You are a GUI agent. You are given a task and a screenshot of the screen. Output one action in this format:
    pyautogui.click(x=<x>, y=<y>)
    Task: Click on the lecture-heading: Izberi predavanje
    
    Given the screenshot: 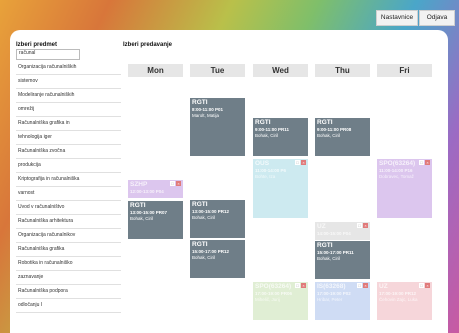 What is the action you would take?
    pyautogui.click(x=148, y=45)
    